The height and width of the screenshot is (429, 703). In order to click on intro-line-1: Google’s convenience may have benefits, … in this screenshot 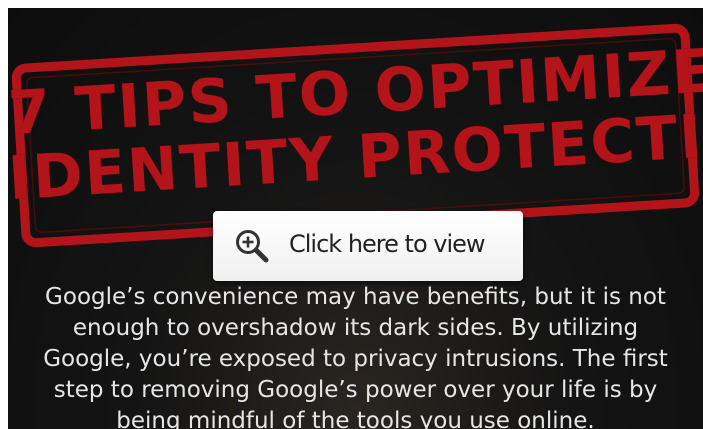, I will do `click(355, 297)`.